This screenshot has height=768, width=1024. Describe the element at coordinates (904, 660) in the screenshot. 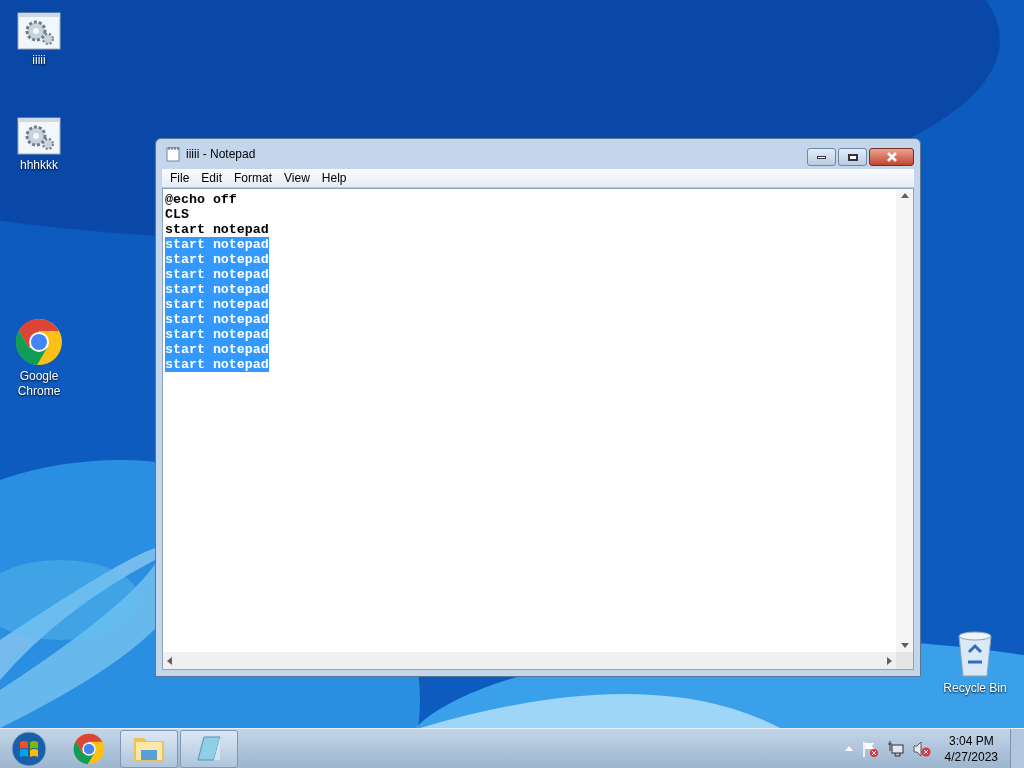

I see `size-grip` at that location.